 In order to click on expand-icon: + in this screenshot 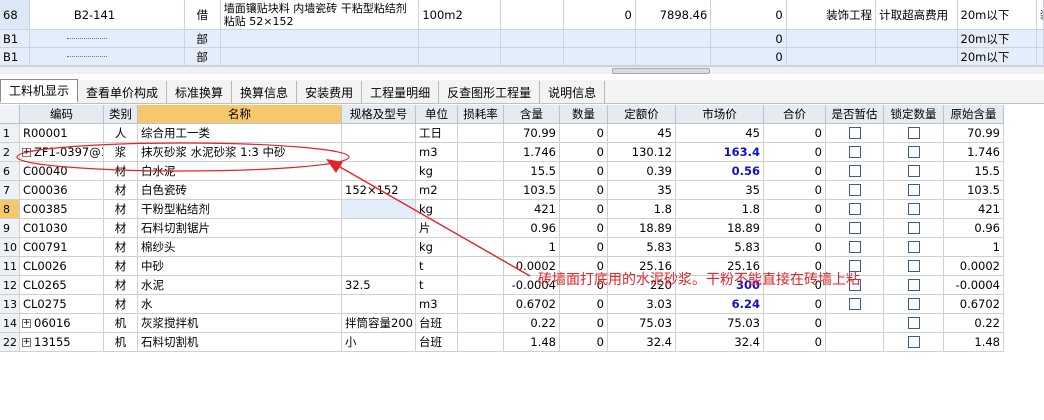, I will do `click(26, 152)`.